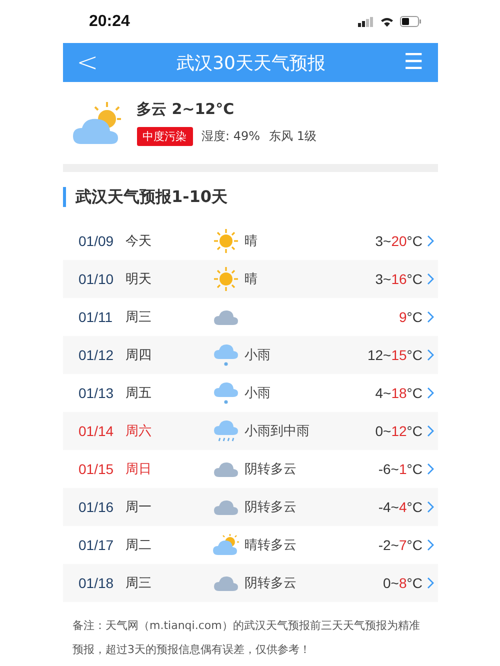 This screenshot has height=666, width=500. I want to click on section-title: 武汉天气预报1-10天, so click(152, 197).